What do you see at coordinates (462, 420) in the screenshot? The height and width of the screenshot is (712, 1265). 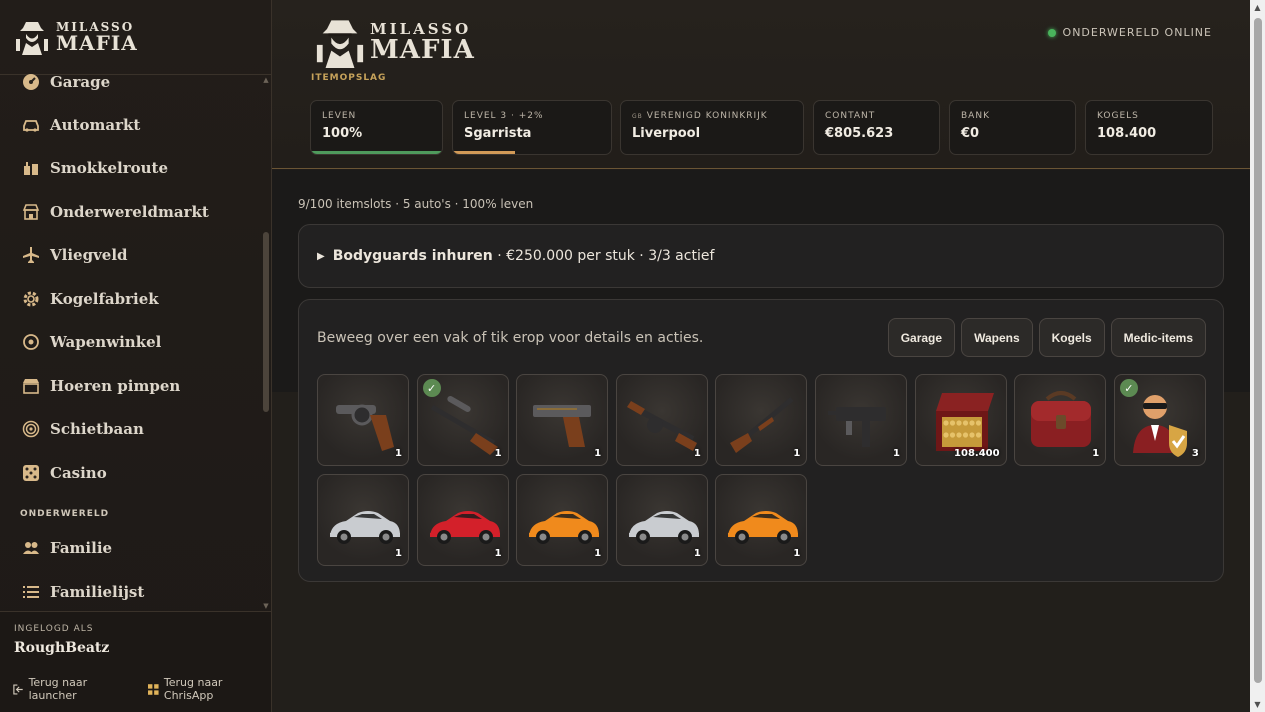 I see `inventory-slot: ✓ 1` at bounding box center [462, 420].